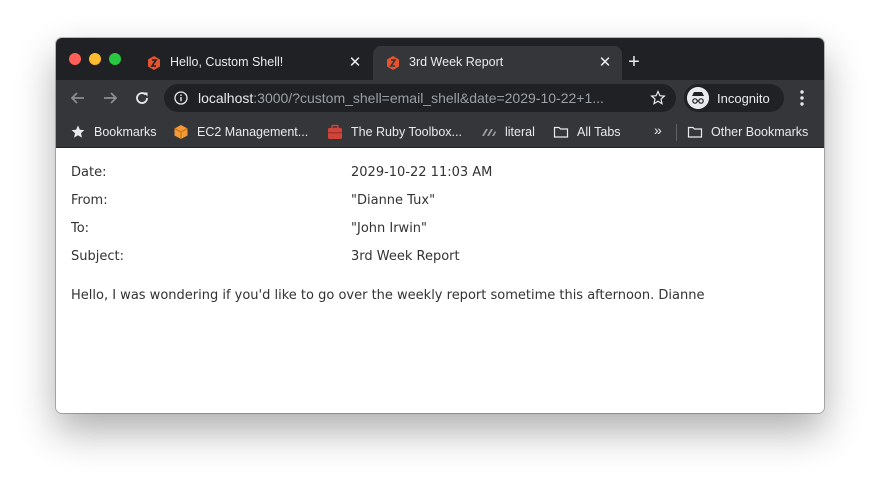 This screenshot has height=487, width=880. I want to click on bookmarks-divider, so click(676, 132).